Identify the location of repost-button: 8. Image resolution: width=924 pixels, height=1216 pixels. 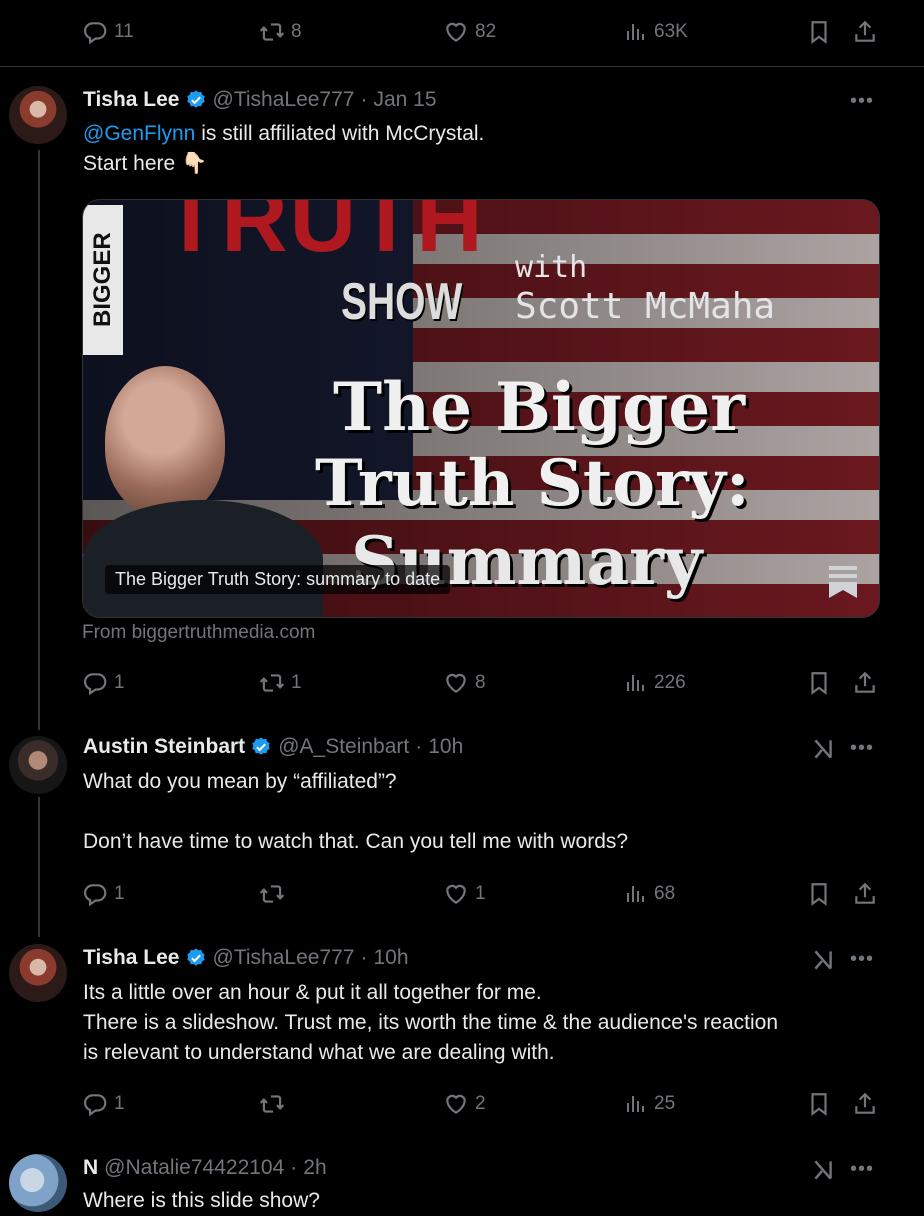
(280, 32).